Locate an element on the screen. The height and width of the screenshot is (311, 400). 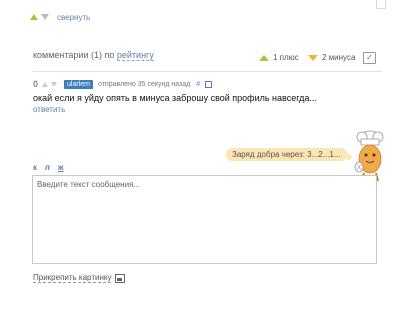
image-icon is located at coordinates (120, 278).